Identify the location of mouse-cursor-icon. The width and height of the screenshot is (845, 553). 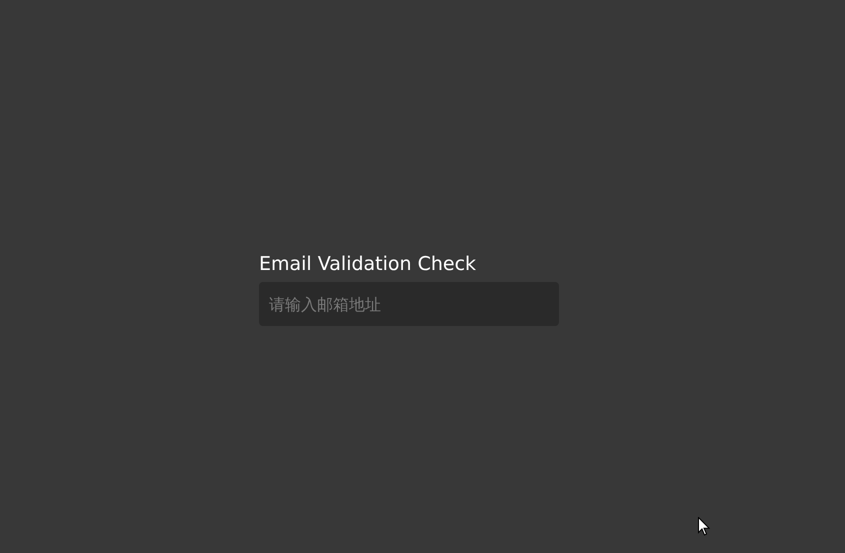
(704, 526).